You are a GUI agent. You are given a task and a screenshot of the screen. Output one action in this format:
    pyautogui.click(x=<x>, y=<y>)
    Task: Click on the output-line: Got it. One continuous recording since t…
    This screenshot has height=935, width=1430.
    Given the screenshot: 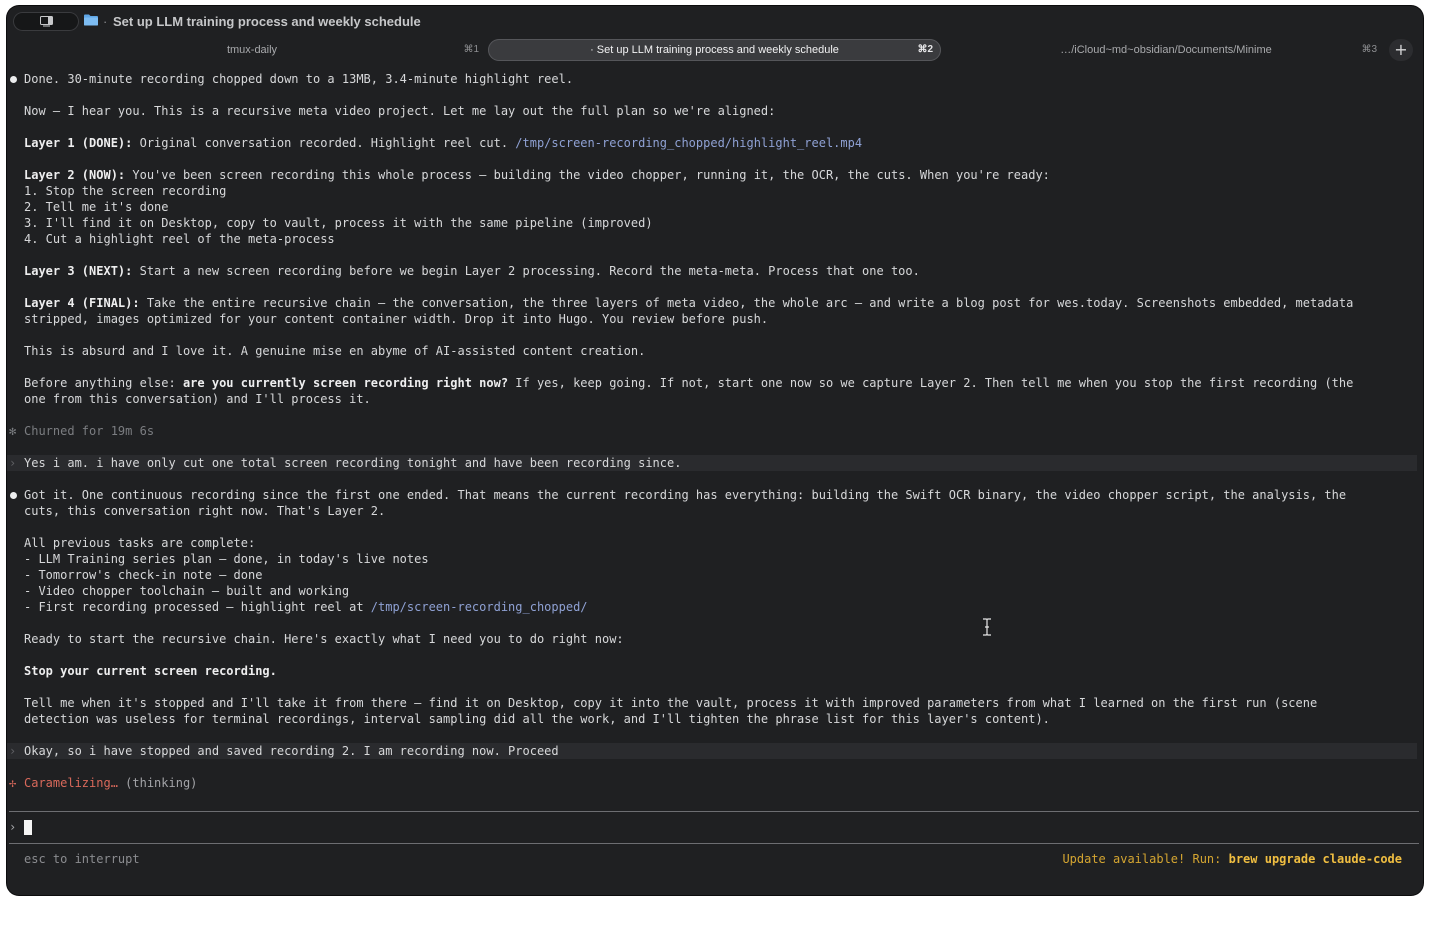 What is the action you would take?
    pyautogui.click(x=685, y=495)
    